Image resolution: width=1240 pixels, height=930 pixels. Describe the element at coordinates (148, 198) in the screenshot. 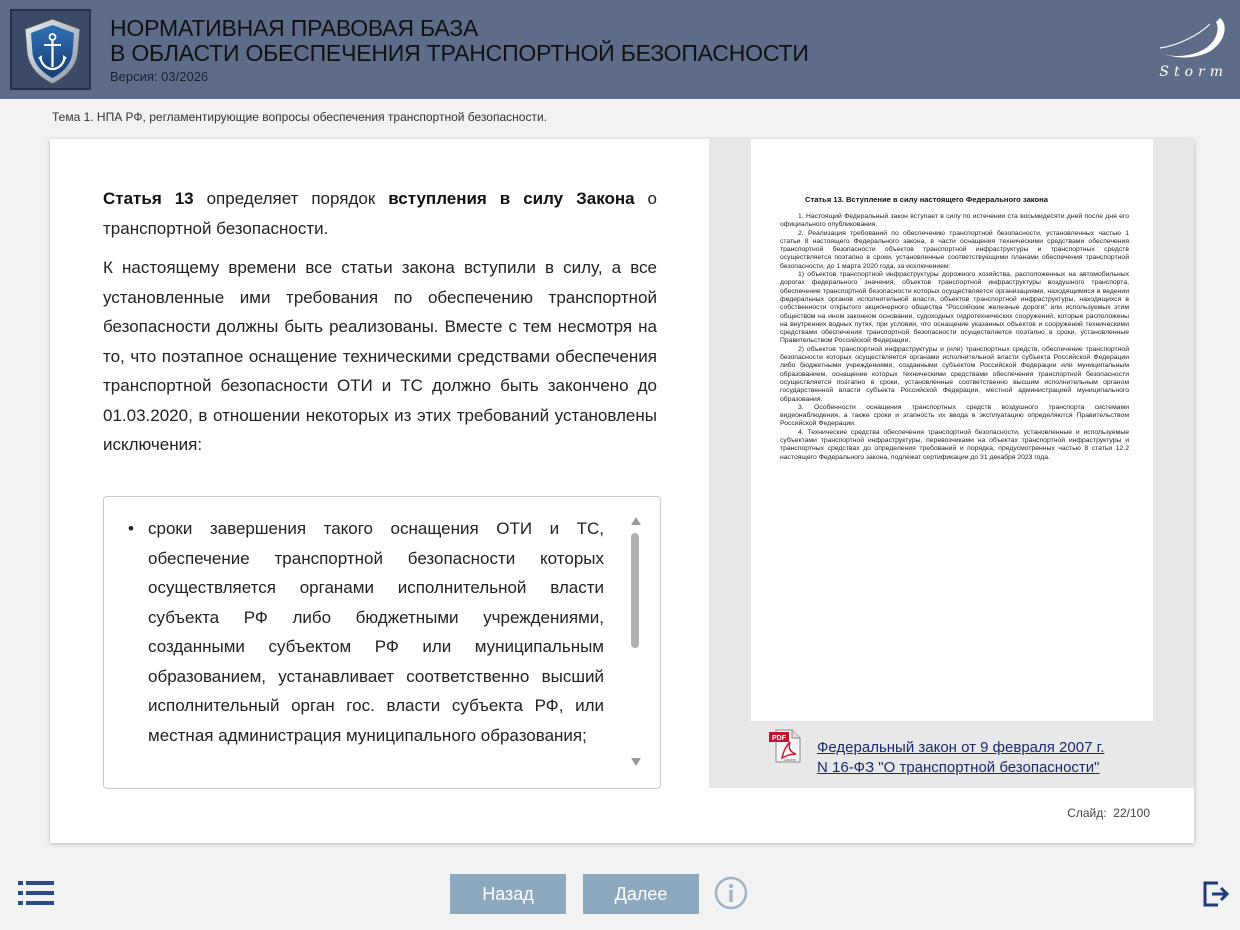

I see `article-ref: Статья 13` at that location.